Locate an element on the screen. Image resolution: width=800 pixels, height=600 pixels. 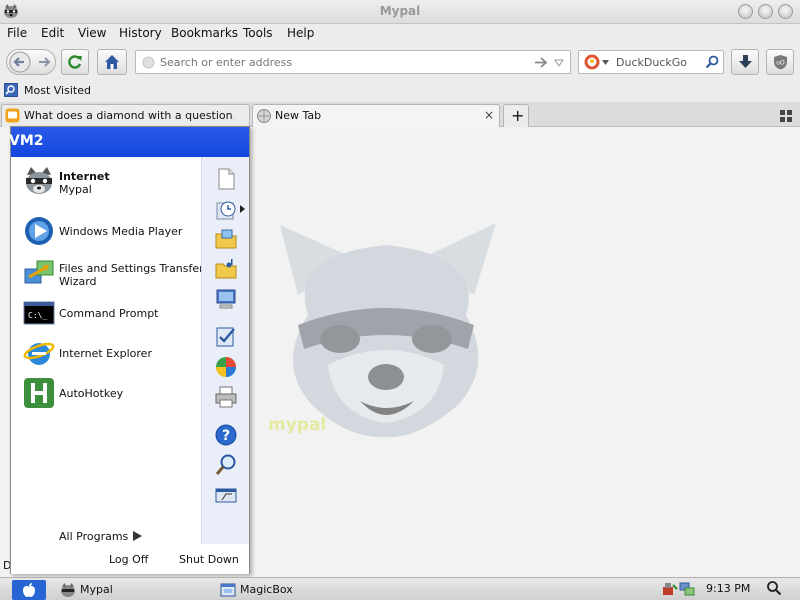
menu-tools: Tools is located at coordinates (258, 33).